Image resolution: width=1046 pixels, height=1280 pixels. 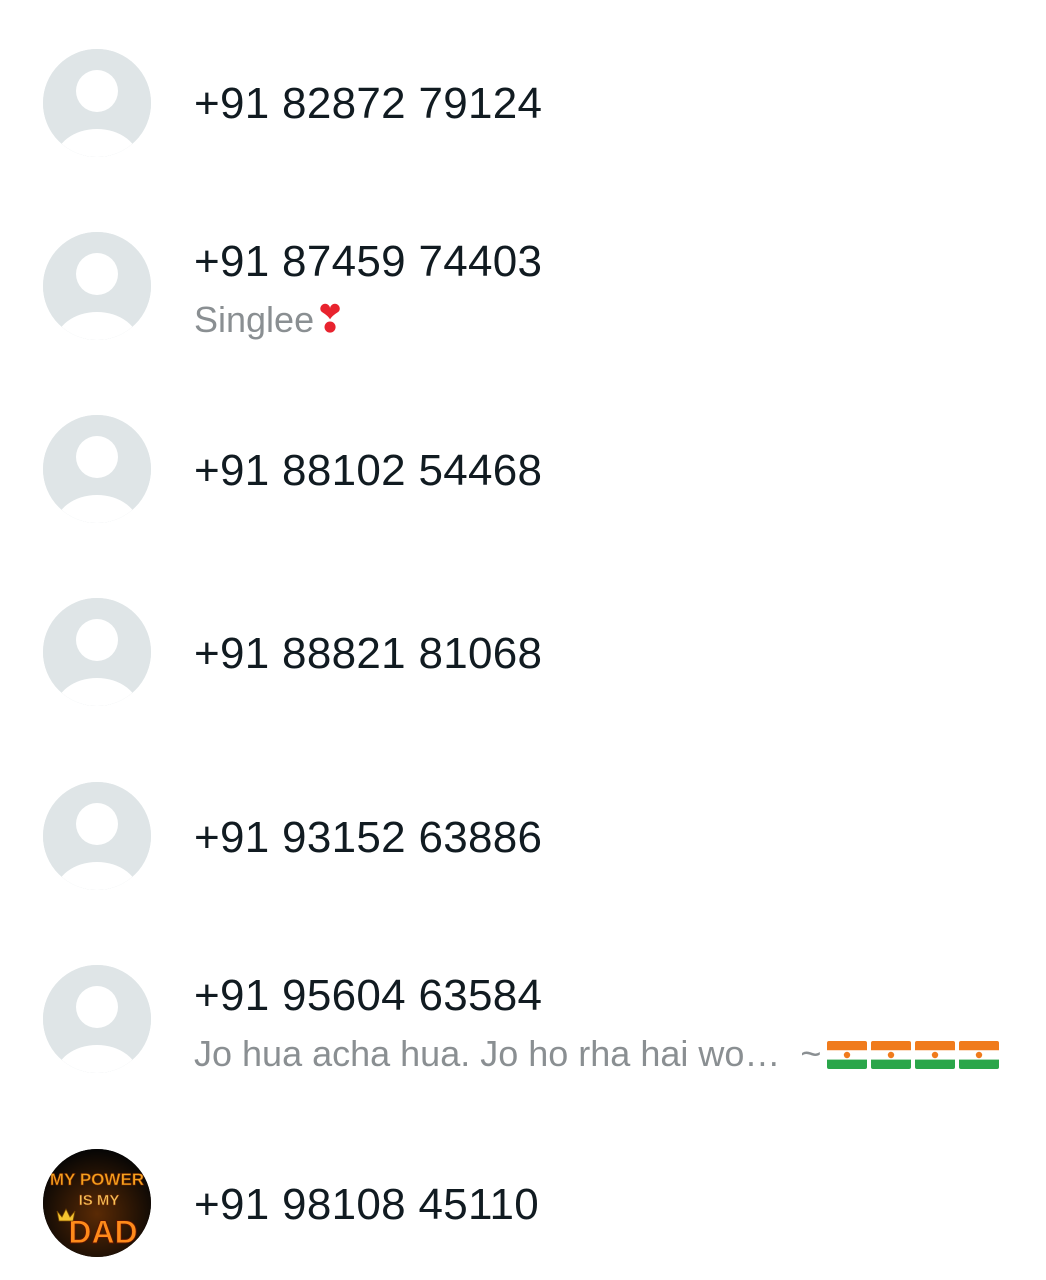 I want to click on contact-row: MY POWER IS MY DAD +91 98108 45110, so click(x=523, y=1202).